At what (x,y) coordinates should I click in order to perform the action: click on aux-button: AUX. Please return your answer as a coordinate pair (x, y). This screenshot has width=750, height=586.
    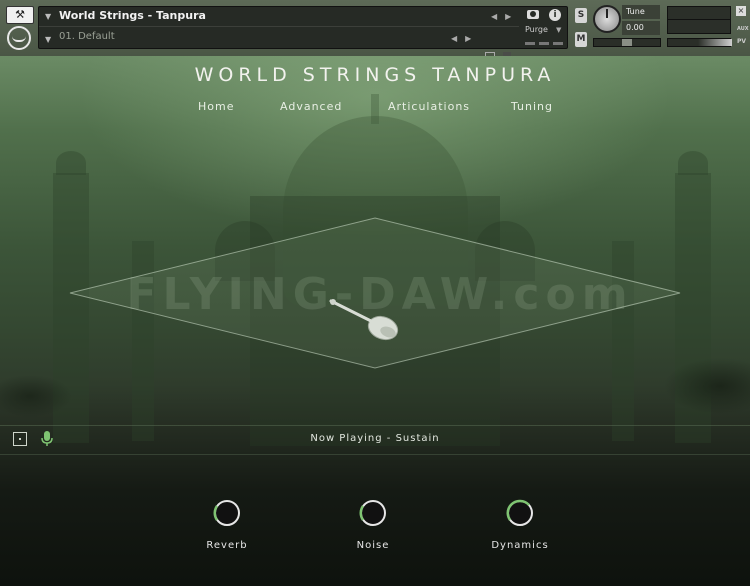
    Looking at the image, I should click on (743, 29).